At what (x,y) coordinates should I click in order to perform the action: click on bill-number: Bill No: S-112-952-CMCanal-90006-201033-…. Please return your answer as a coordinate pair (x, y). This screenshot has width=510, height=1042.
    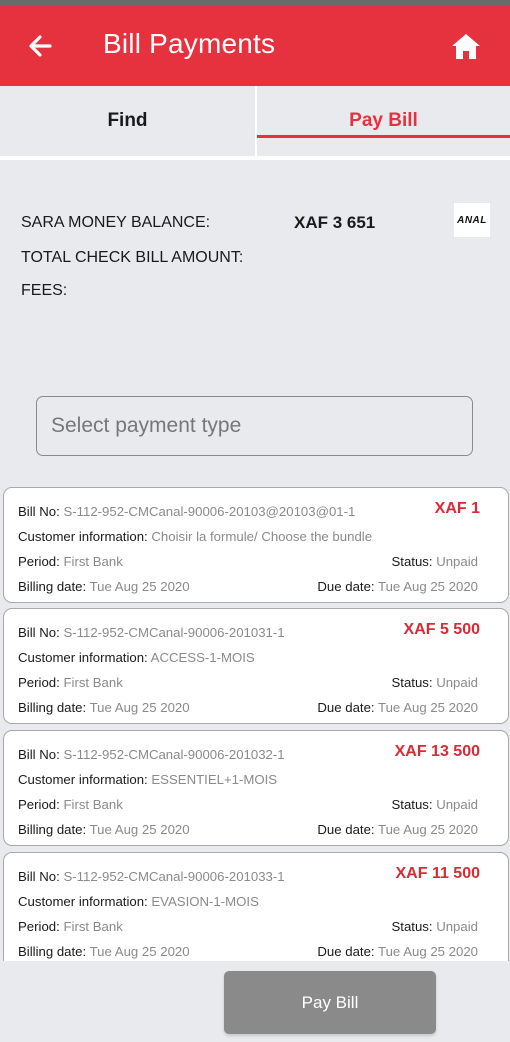
    Looking at the image, I should click on (151, 876).